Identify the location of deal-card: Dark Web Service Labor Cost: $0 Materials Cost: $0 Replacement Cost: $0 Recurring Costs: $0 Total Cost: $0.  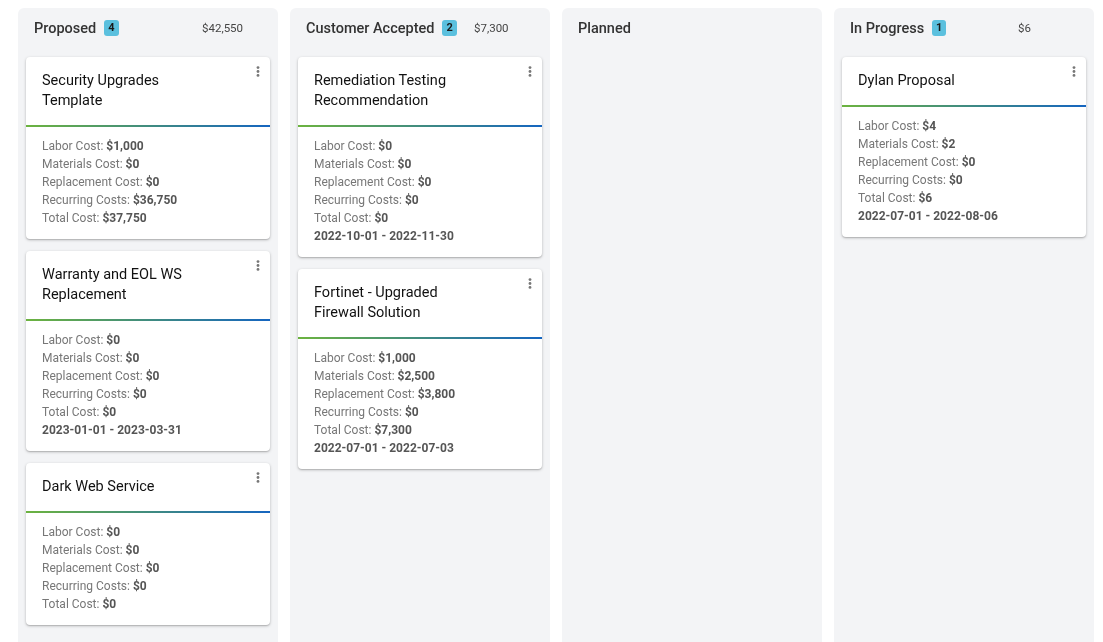
(148, 544).